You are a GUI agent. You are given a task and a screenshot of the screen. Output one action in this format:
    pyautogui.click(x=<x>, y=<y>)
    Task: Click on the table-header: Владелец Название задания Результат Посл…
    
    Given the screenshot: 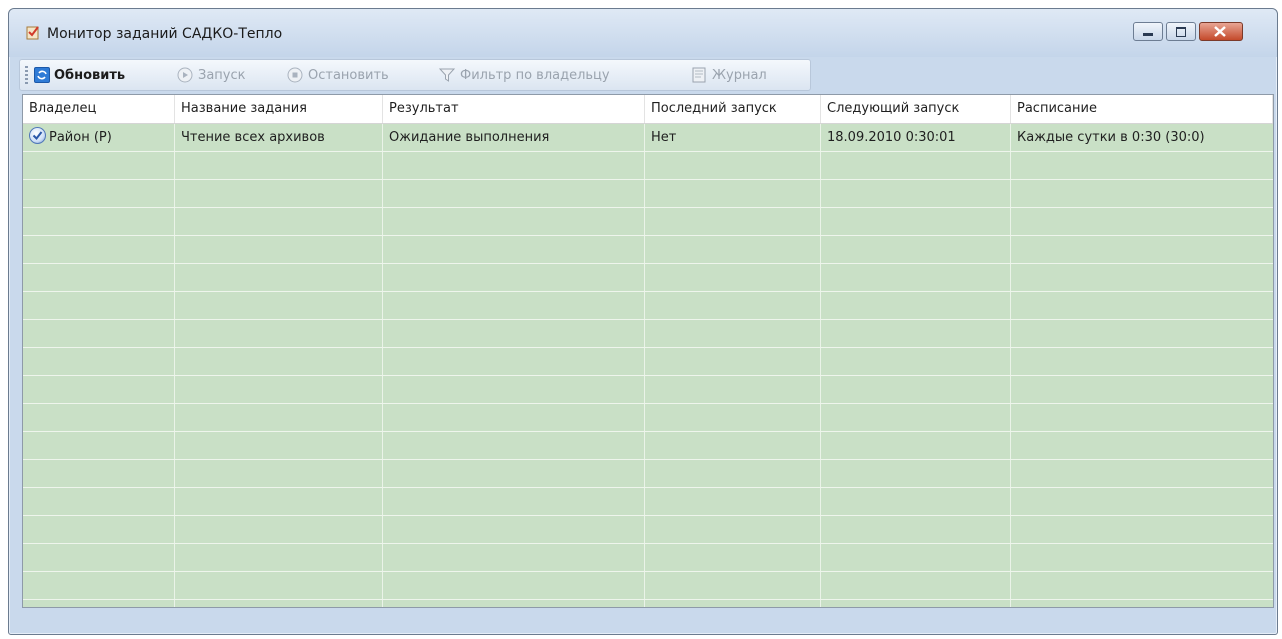 What is the action you would take?
    pyautogui.click(x=648, y=109)
    